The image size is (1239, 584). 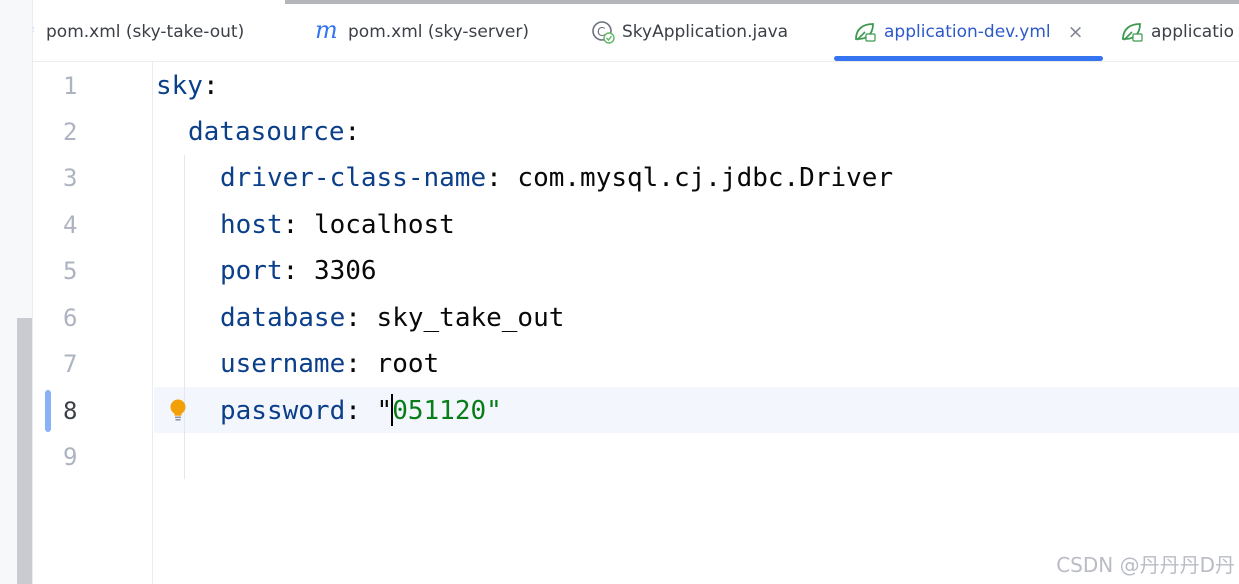 What do you see at coordinates (70, 132) in the screenshot?
I see `line-number: 2` at bounding box center [70, 132].